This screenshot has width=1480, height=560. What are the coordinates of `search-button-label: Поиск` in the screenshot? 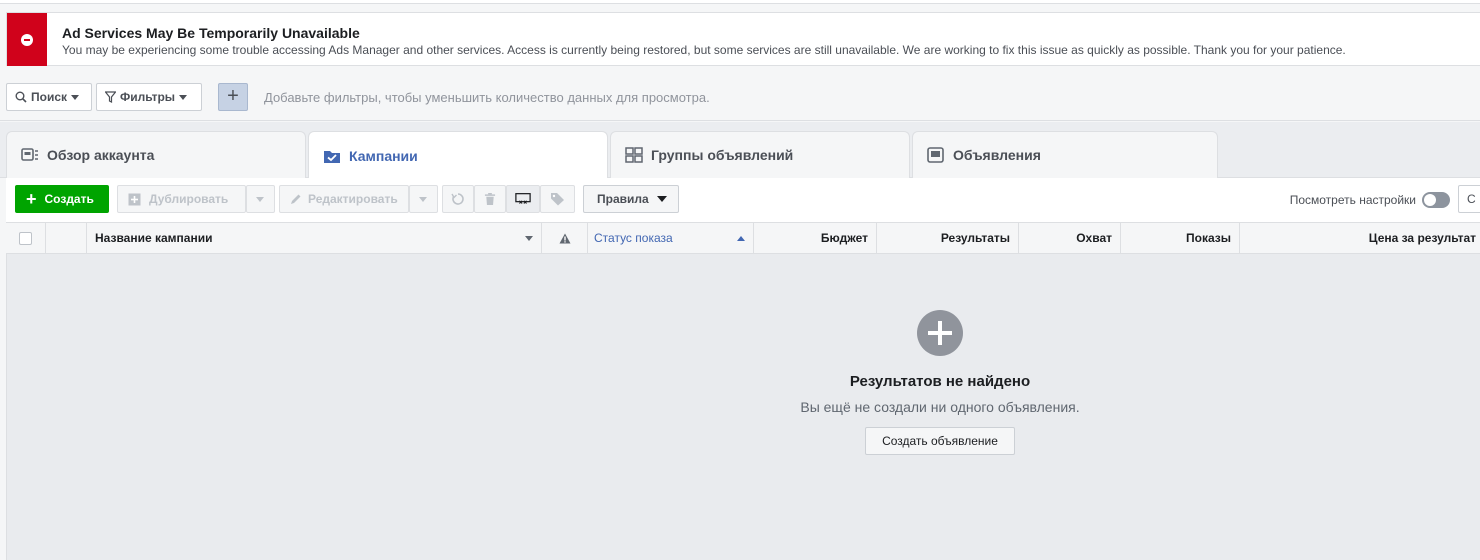 It's located at (49, 97).